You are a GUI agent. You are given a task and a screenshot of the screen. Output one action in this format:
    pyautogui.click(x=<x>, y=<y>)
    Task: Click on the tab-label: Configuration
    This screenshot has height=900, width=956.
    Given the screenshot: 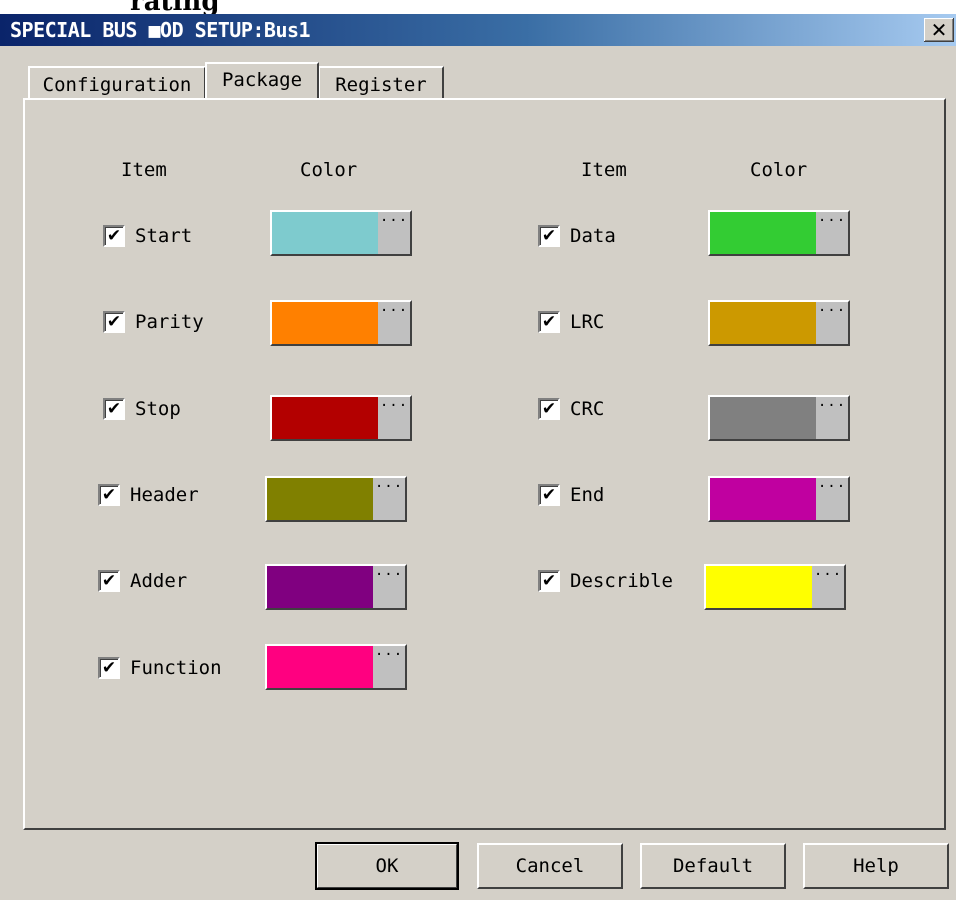 What is the action you would take?
    pyautogui.click(x=117, y=85)
    